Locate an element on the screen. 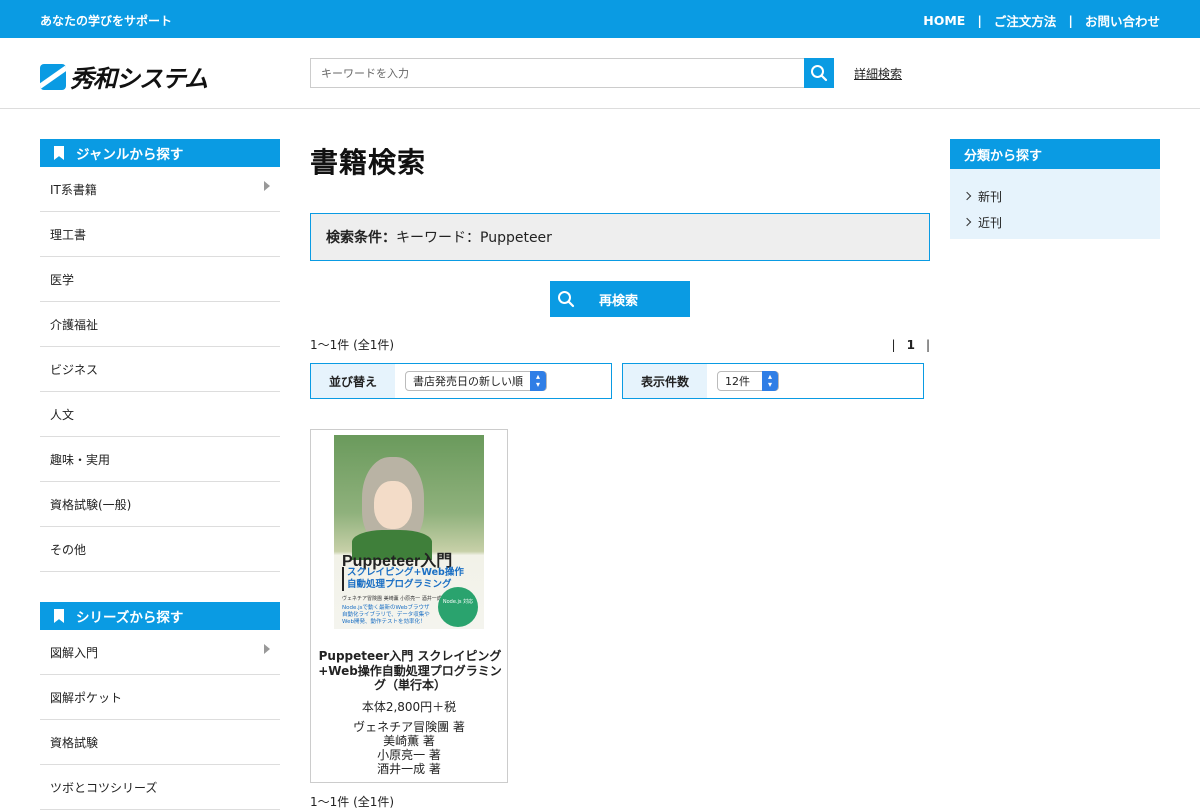  sidebar-item-pocket: 図解ポケット is located at coordinates (160, 697).